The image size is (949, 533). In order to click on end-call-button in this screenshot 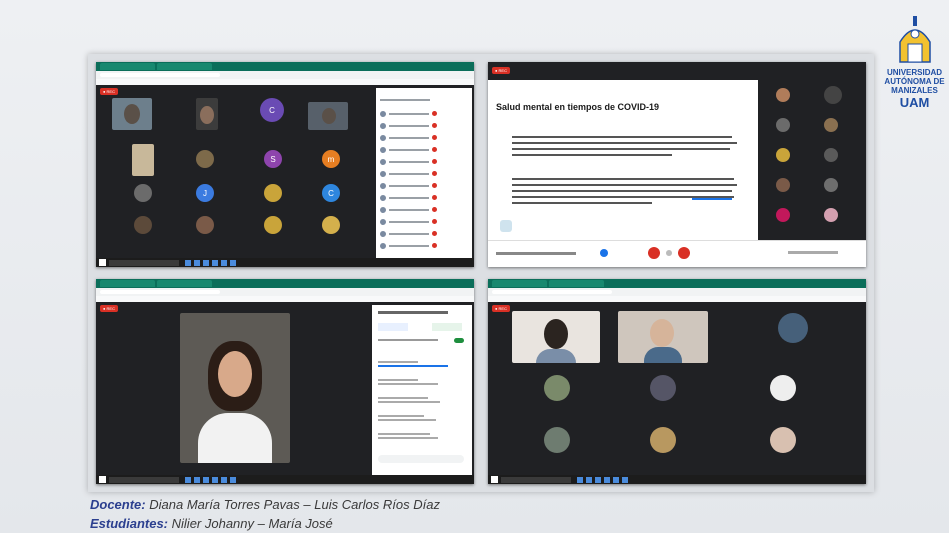, I will do `click(684, 253)`.